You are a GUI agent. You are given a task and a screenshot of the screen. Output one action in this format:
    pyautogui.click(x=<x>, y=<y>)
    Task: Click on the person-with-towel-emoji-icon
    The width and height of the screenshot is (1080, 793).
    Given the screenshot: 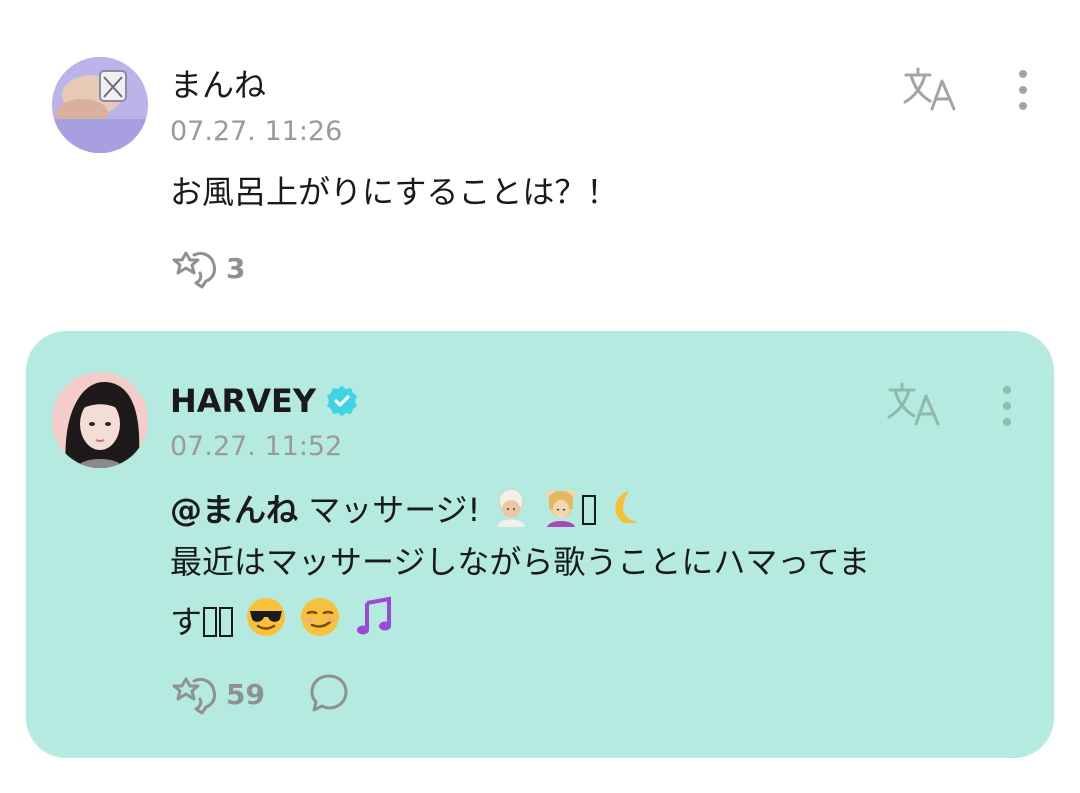 What is the action you would take?
    pyautogui.click(x=510, y=507)
    